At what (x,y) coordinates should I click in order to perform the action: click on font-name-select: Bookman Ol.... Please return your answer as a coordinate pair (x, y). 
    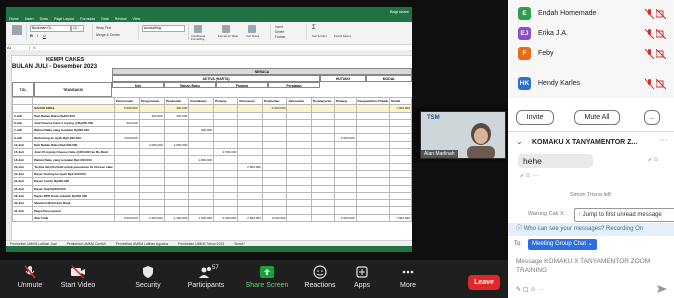
    Looking at the image, I should click on (50, 28).